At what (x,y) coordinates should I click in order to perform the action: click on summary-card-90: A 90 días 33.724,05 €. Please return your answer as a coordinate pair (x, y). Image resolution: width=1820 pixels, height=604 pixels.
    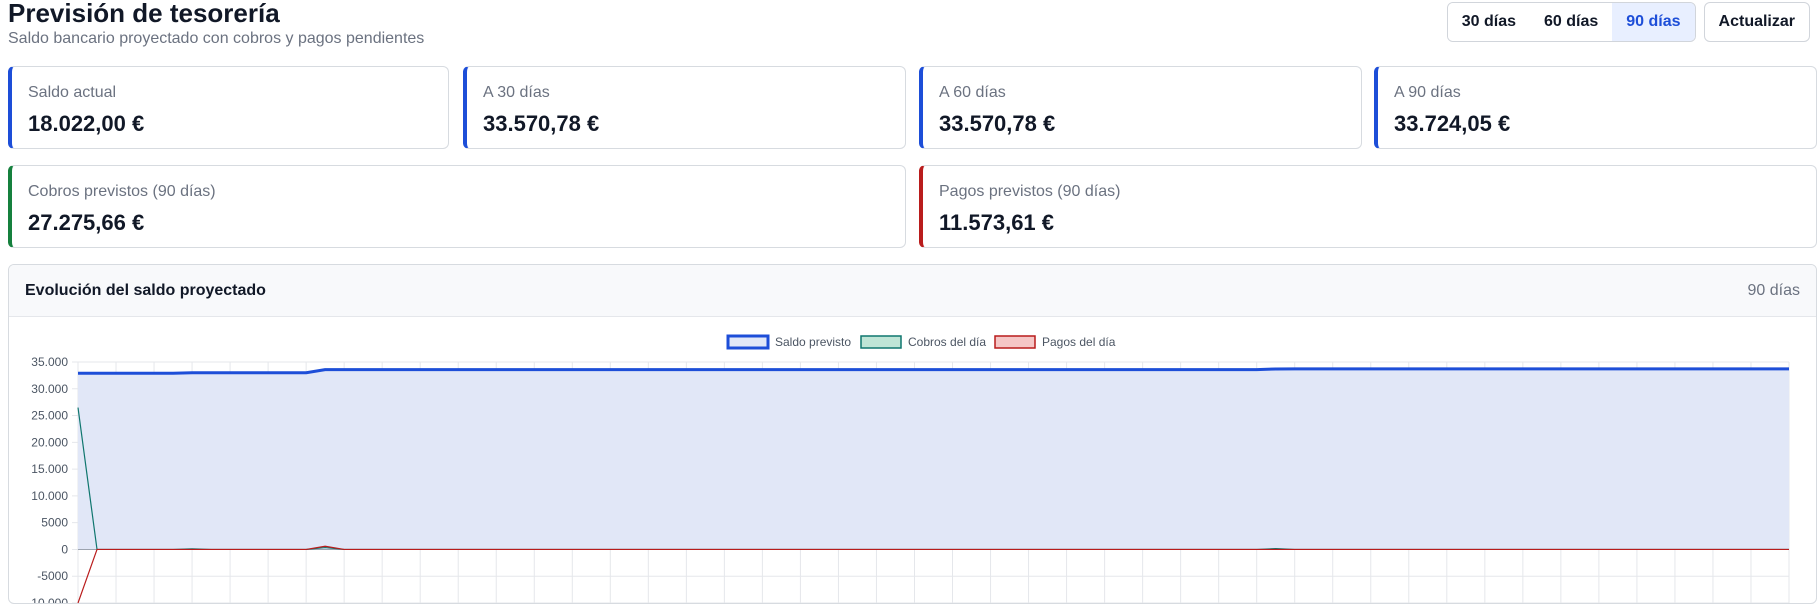
    Looking at the image, I should click on (1595, 107).